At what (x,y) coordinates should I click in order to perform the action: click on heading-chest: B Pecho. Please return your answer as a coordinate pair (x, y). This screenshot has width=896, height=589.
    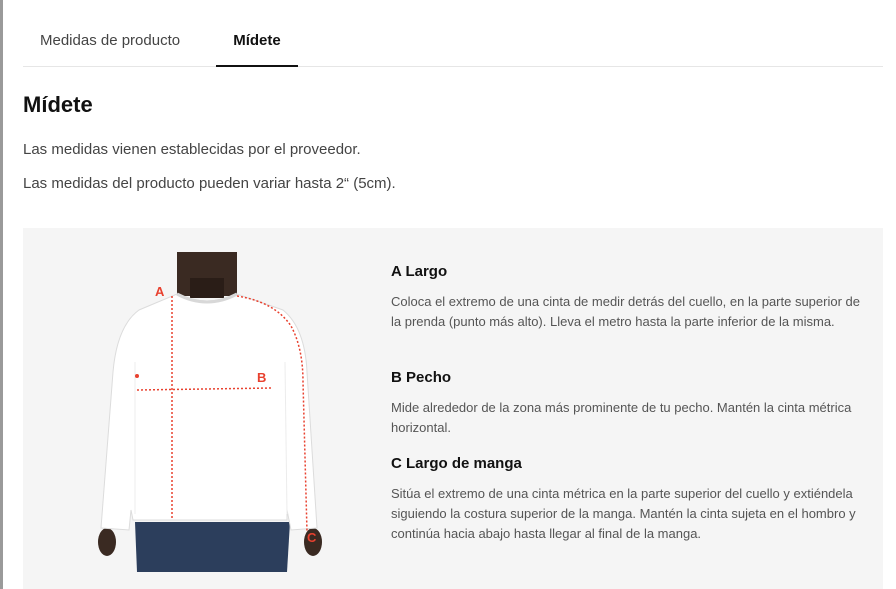
    Looking at the image, I should click on (421, 377).